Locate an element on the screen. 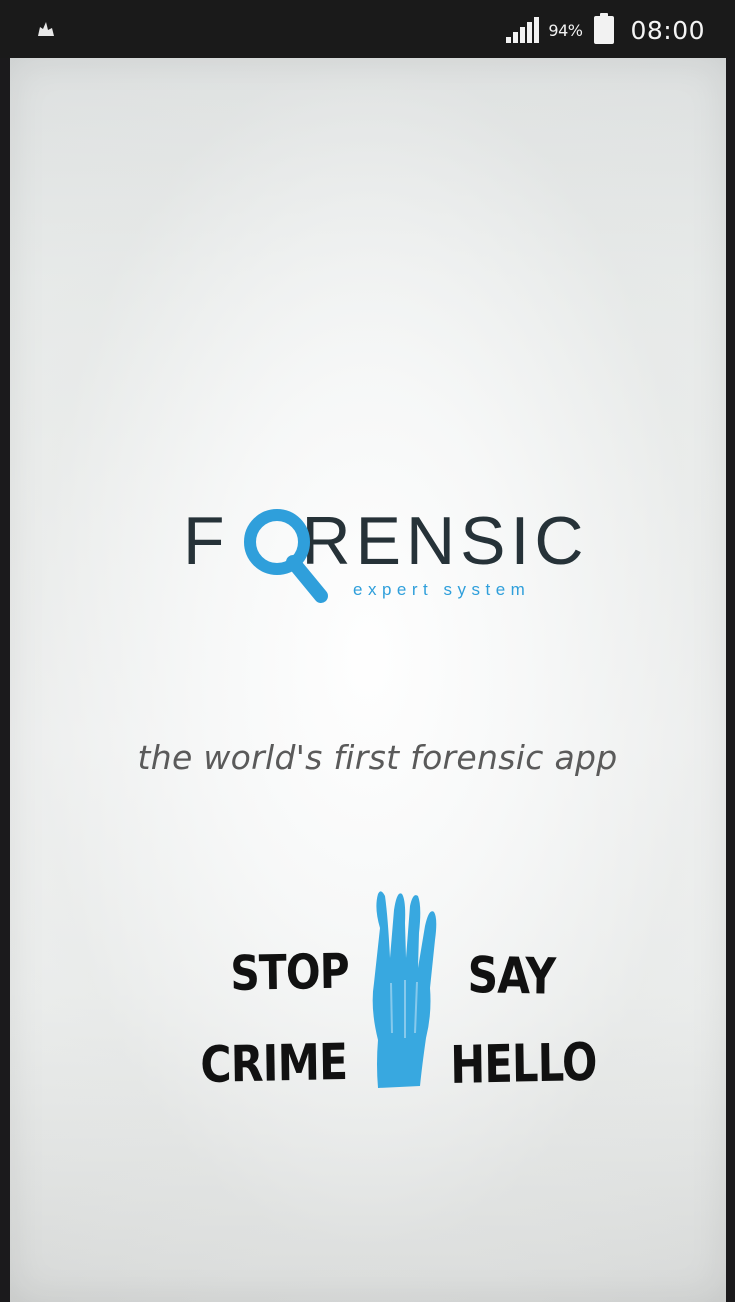 The image size is (735, 1302). campaign-say: SAY is located at coordinates (511, 976).